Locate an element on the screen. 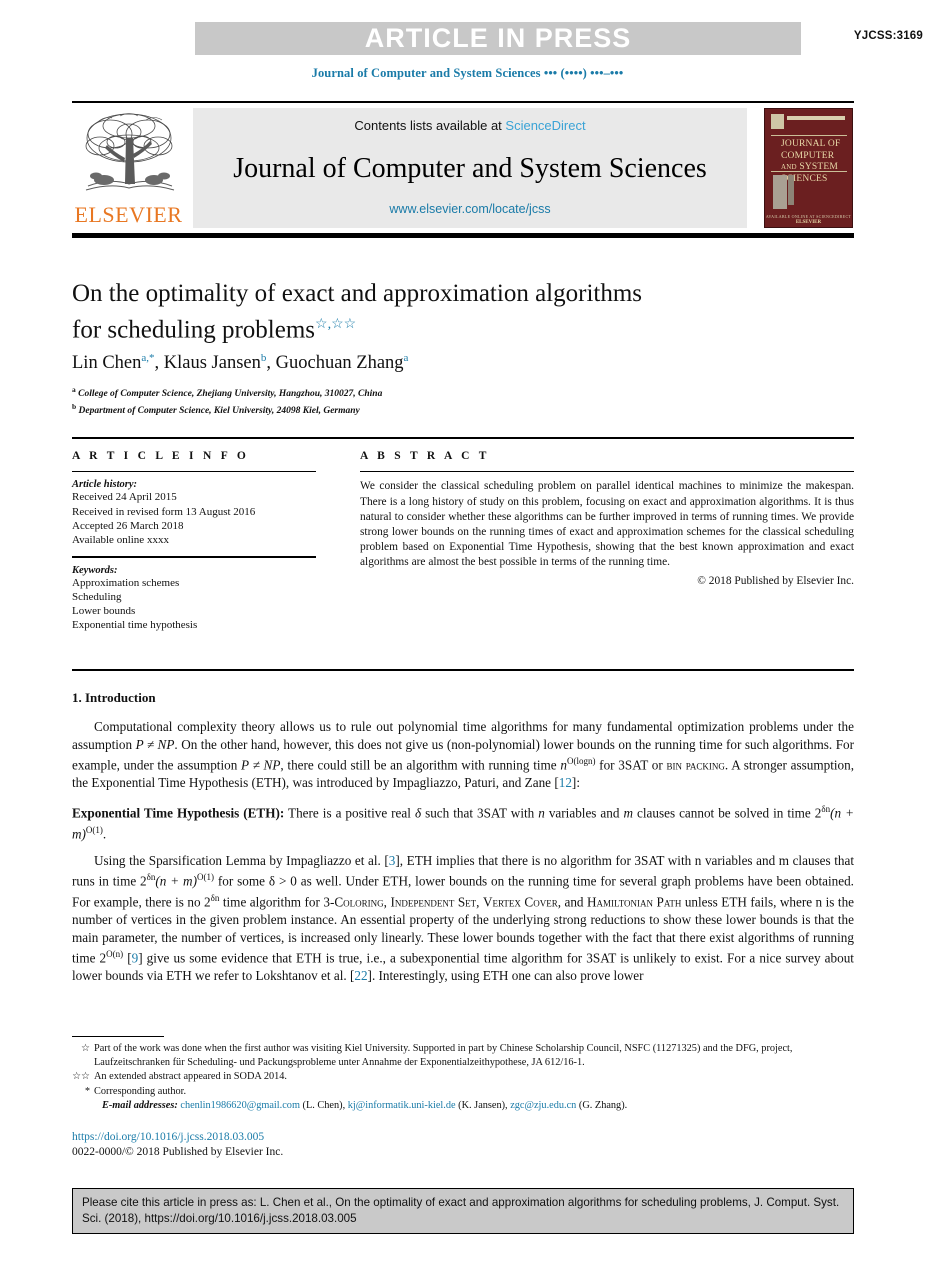 This screenshot has width=935, height=1266. cover-footer-brand: ELSEVIER is located at coordinates (808, 222).